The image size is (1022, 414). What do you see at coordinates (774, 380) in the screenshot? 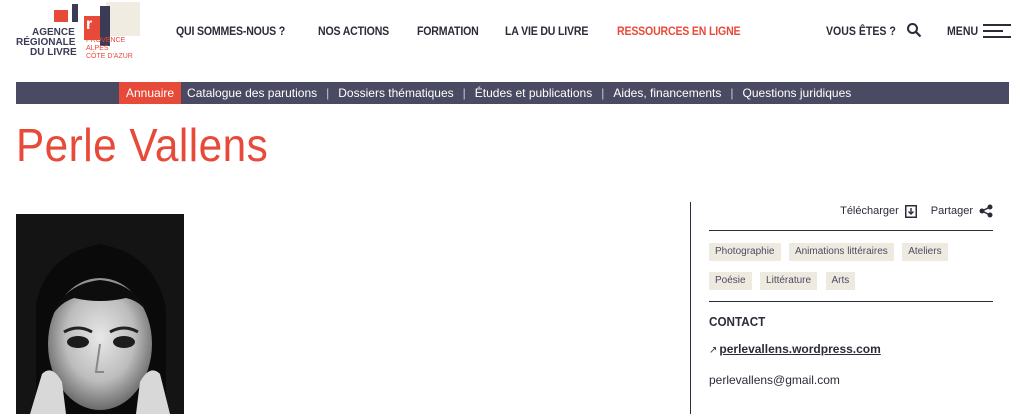
I see `contact-email: perlevallens@gmail.com` at bounding box center [774, 380].